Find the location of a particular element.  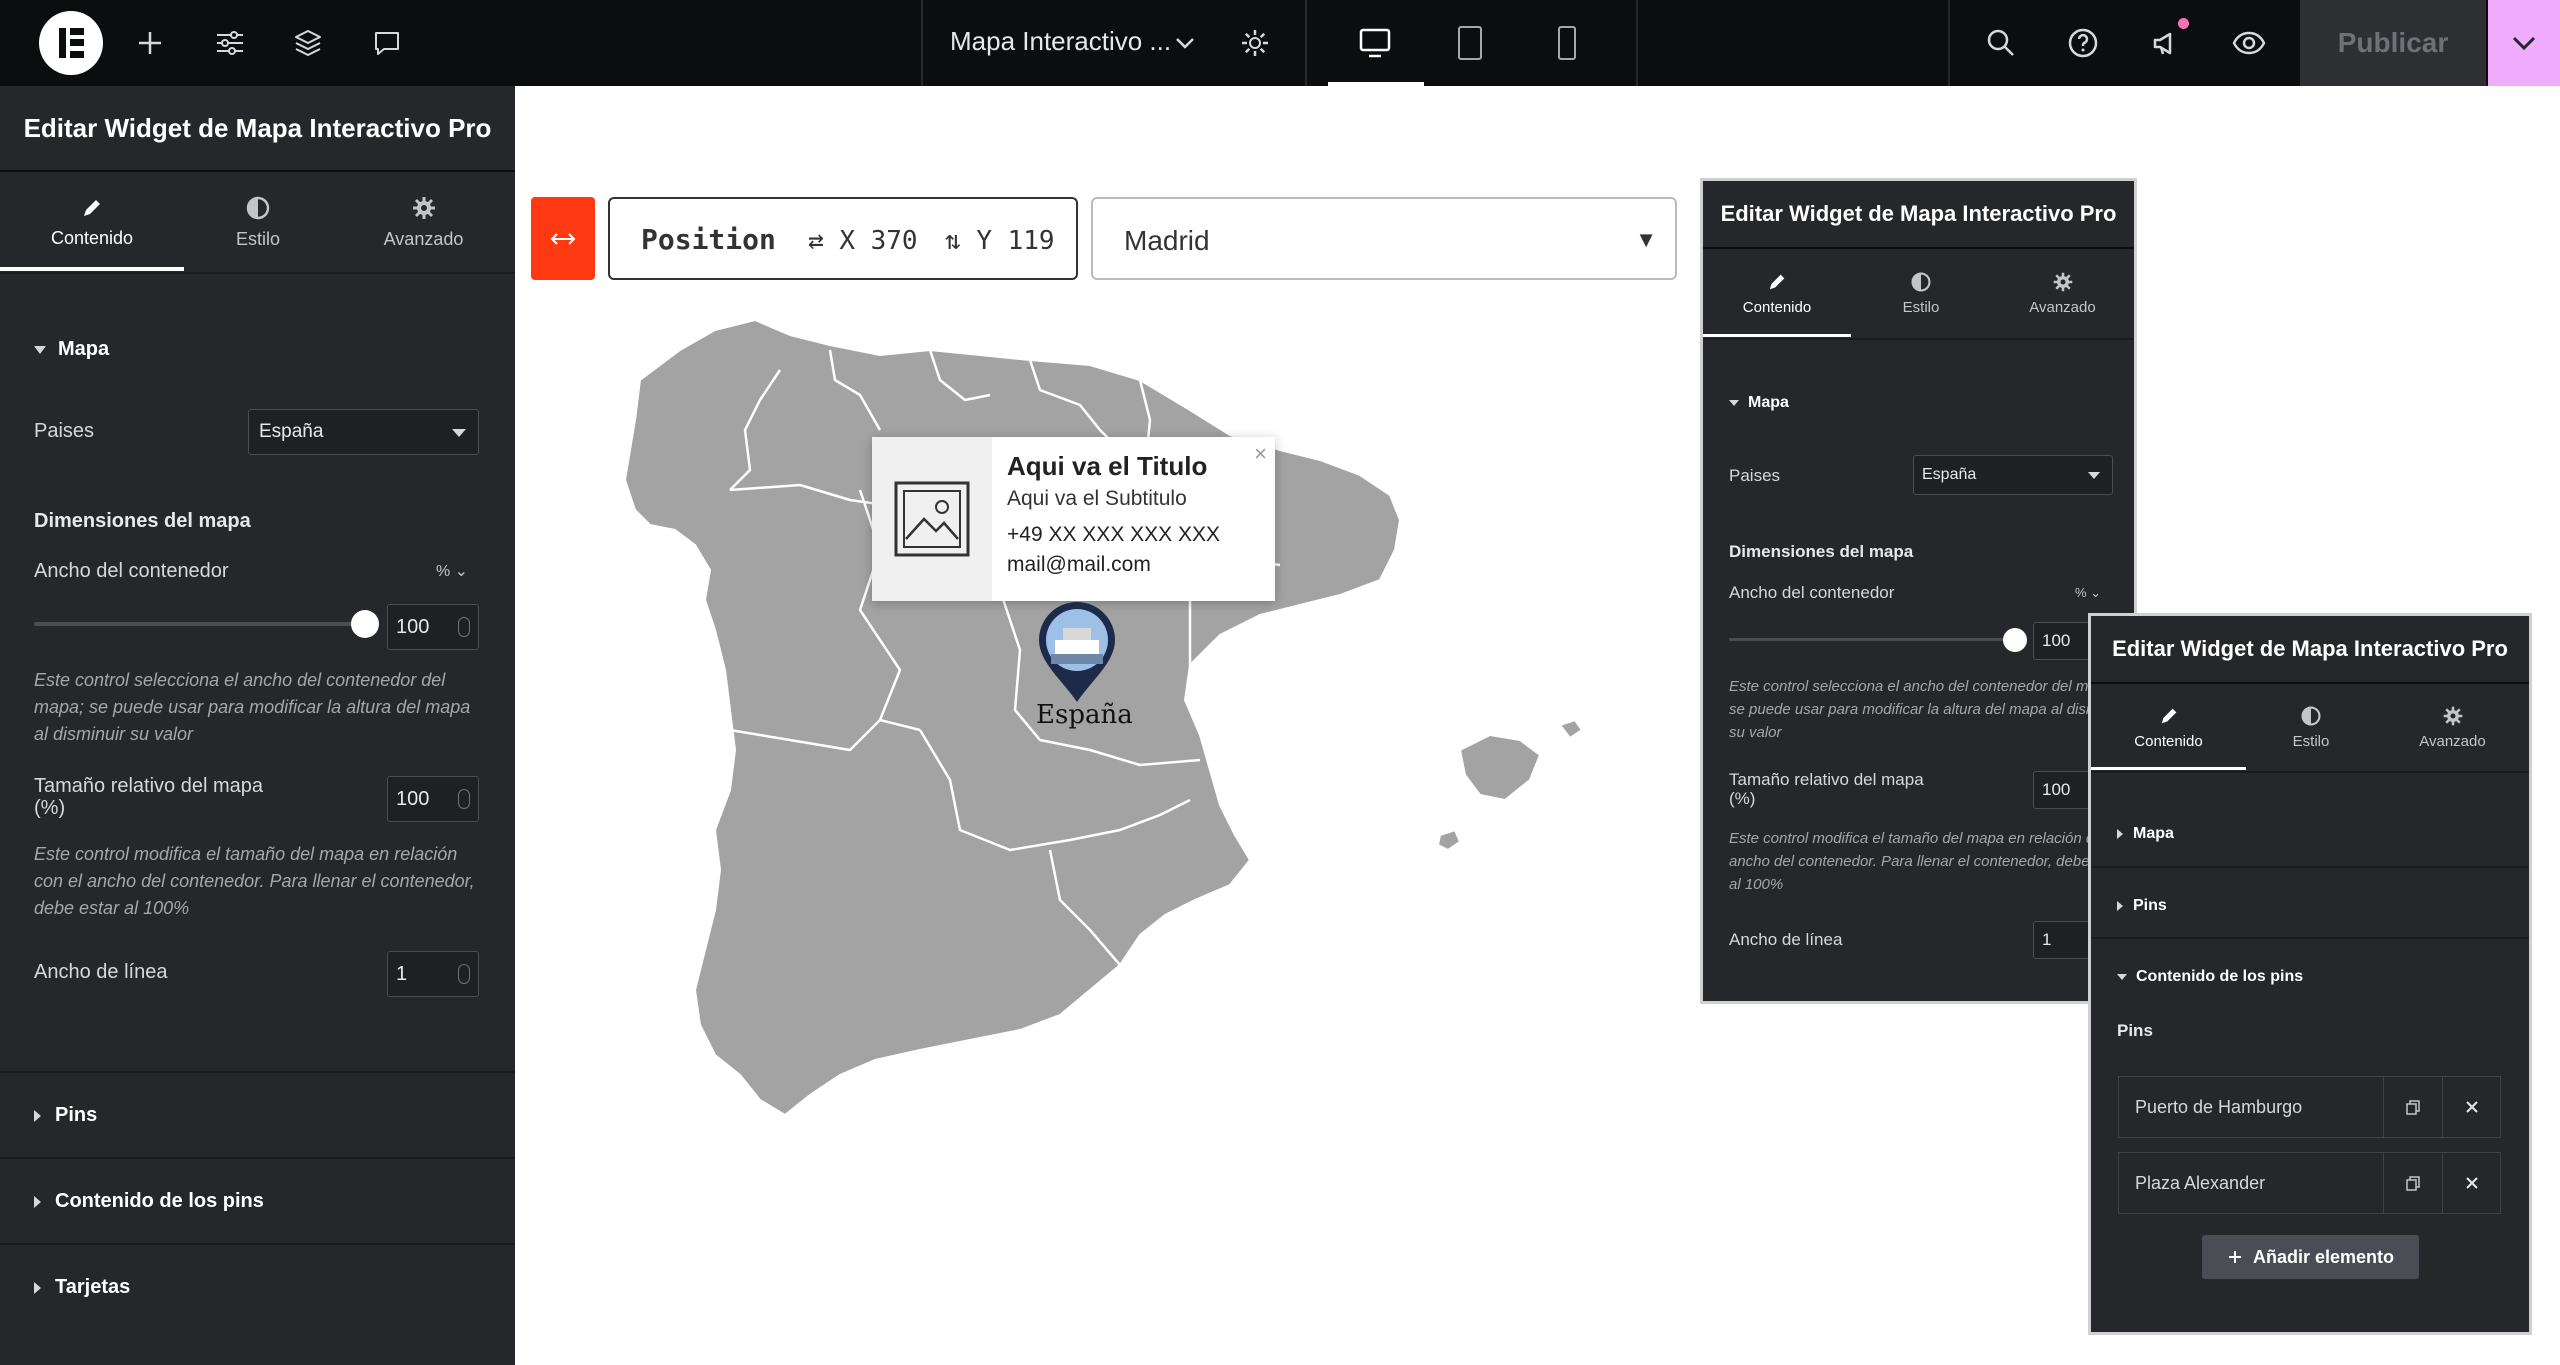

map-pin-marker is located at coordinates (1077, 652).